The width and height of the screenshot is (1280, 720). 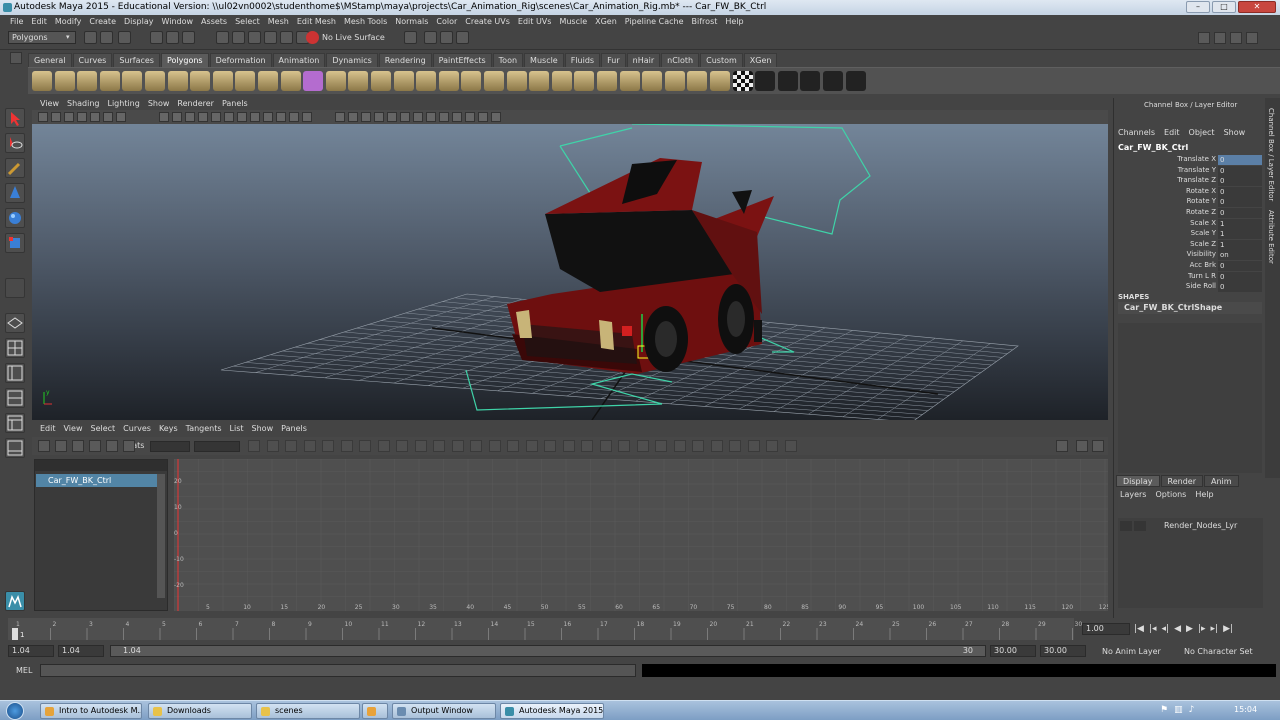 I want to click on layer-menu-help: Help, so click(x=1204, y=494).